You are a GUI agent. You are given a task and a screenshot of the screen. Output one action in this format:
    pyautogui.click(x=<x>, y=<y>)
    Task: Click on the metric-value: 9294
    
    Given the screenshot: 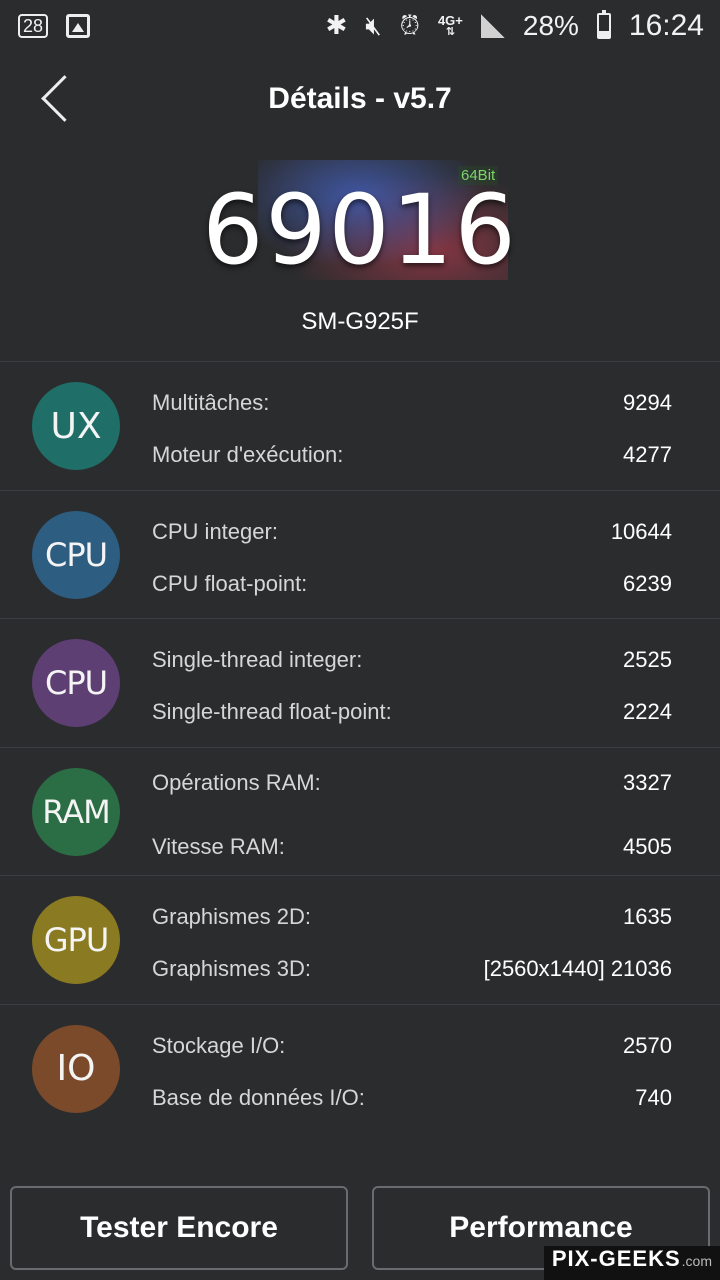 What is the action you would take?
    pyautogui.click(x=647, y=402)
    